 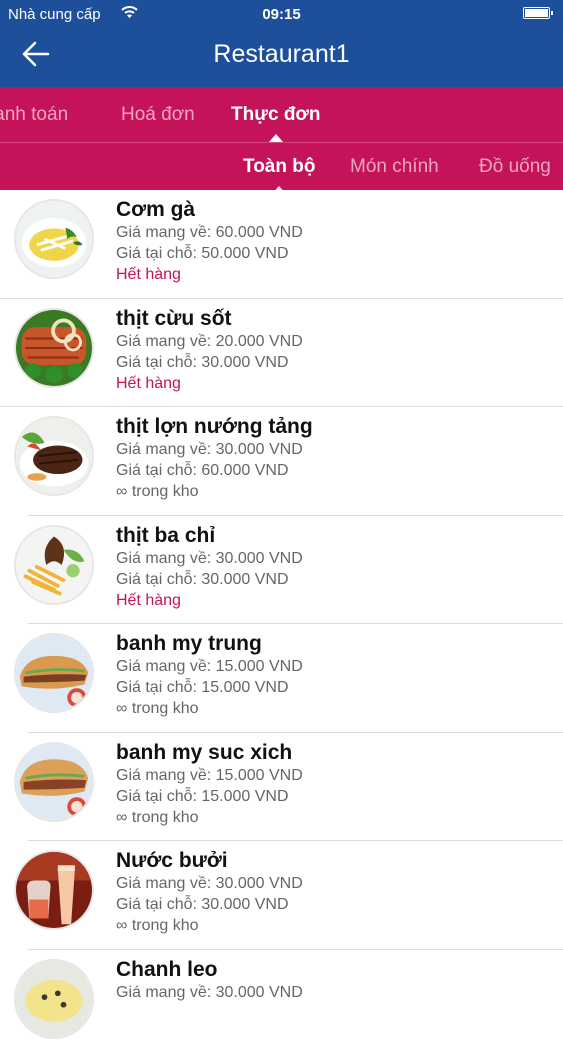 I want to click on dinein-price: Giá tại chỗ: 50.000 VND, so click(x=202, y=254).